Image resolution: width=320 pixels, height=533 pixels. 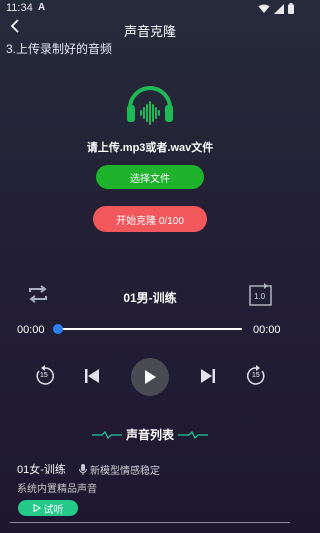 I want to click on app-notification-icon: A, so click(x=42, y=7).